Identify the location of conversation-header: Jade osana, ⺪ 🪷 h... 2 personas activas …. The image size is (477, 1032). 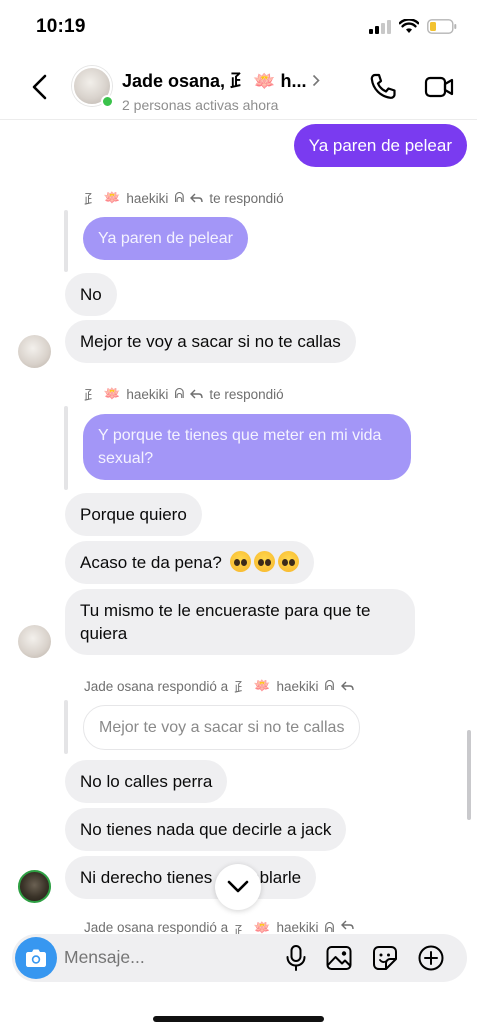
(238, 86).